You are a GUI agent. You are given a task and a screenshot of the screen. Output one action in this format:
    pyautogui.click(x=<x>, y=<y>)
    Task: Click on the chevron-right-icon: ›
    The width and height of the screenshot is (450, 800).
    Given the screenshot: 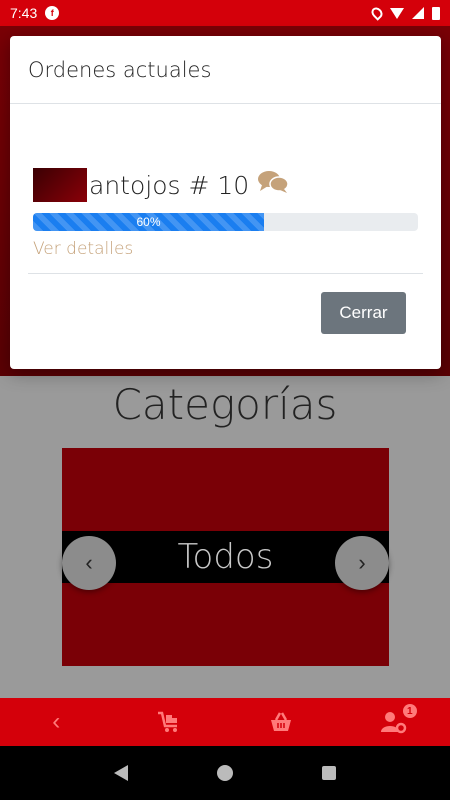 What is the action you would take?
    pyautogui.click(x=362, y=562)
    